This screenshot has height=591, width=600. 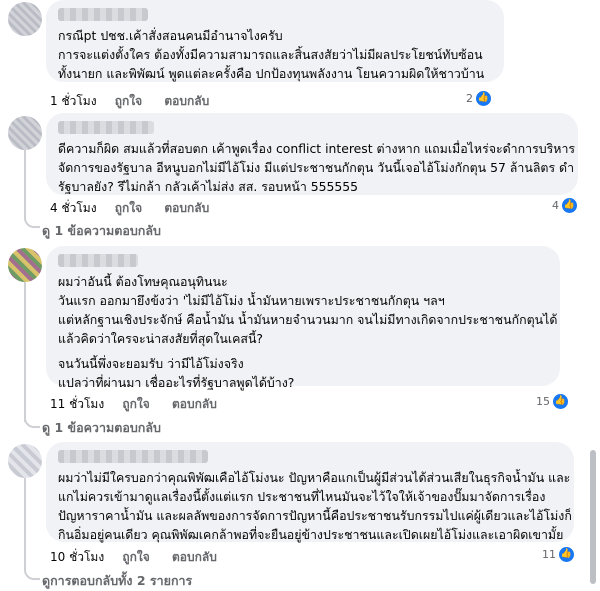 I want to click on reaction-number: 2, so click(x=469, y=98).